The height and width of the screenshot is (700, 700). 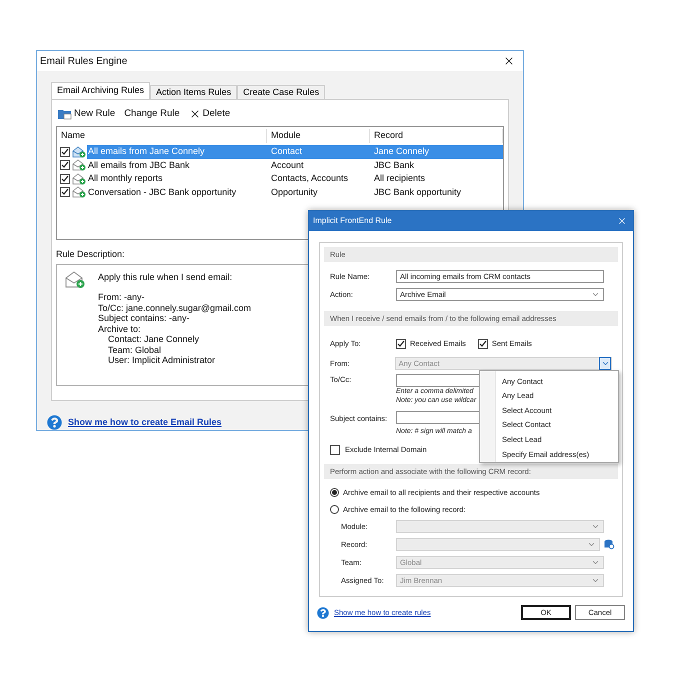 What do you see at coordinates (281, 92) in the screenshot?
I see `tab: Create Case Rules` at bounding box center [281, 92].